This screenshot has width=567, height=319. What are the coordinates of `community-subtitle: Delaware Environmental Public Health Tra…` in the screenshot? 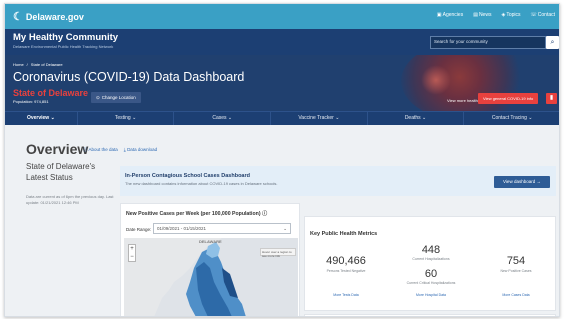 It's located at (63, 46).